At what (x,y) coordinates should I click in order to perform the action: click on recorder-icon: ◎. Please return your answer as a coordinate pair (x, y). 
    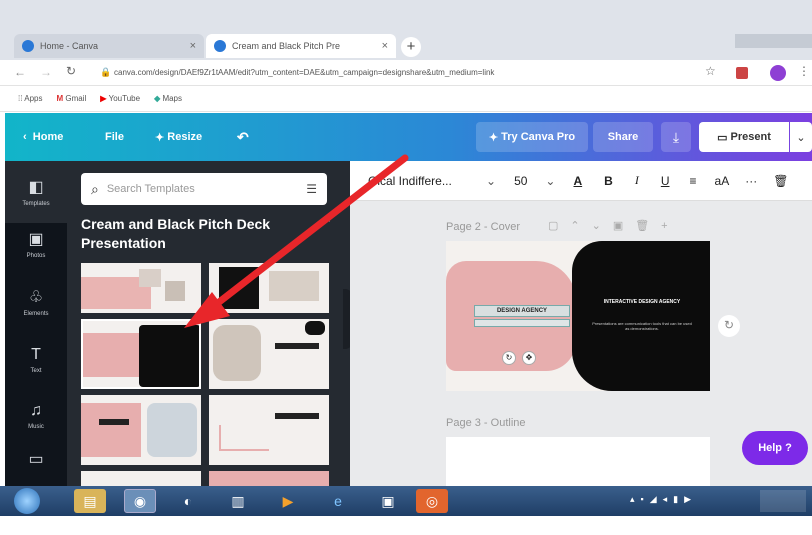
    Looking at the image, I should click on (432, 501).